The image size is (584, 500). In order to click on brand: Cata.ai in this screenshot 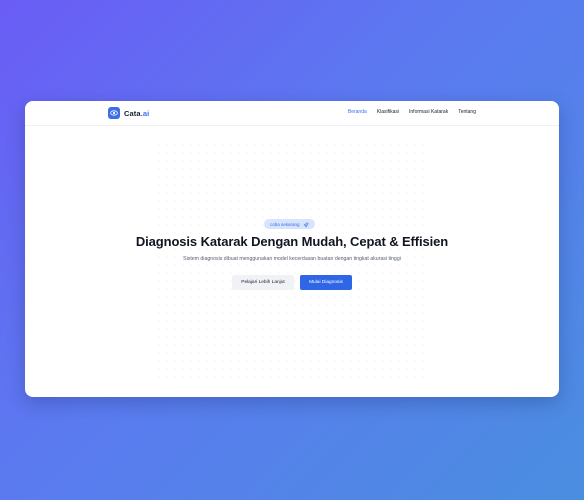, I will do `click(128, 113)`.